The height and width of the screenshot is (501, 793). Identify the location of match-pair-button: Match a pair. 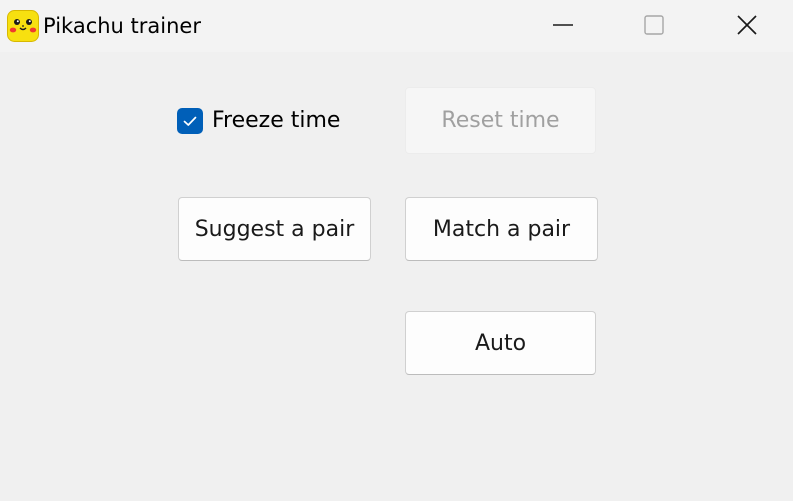
(501, 229).